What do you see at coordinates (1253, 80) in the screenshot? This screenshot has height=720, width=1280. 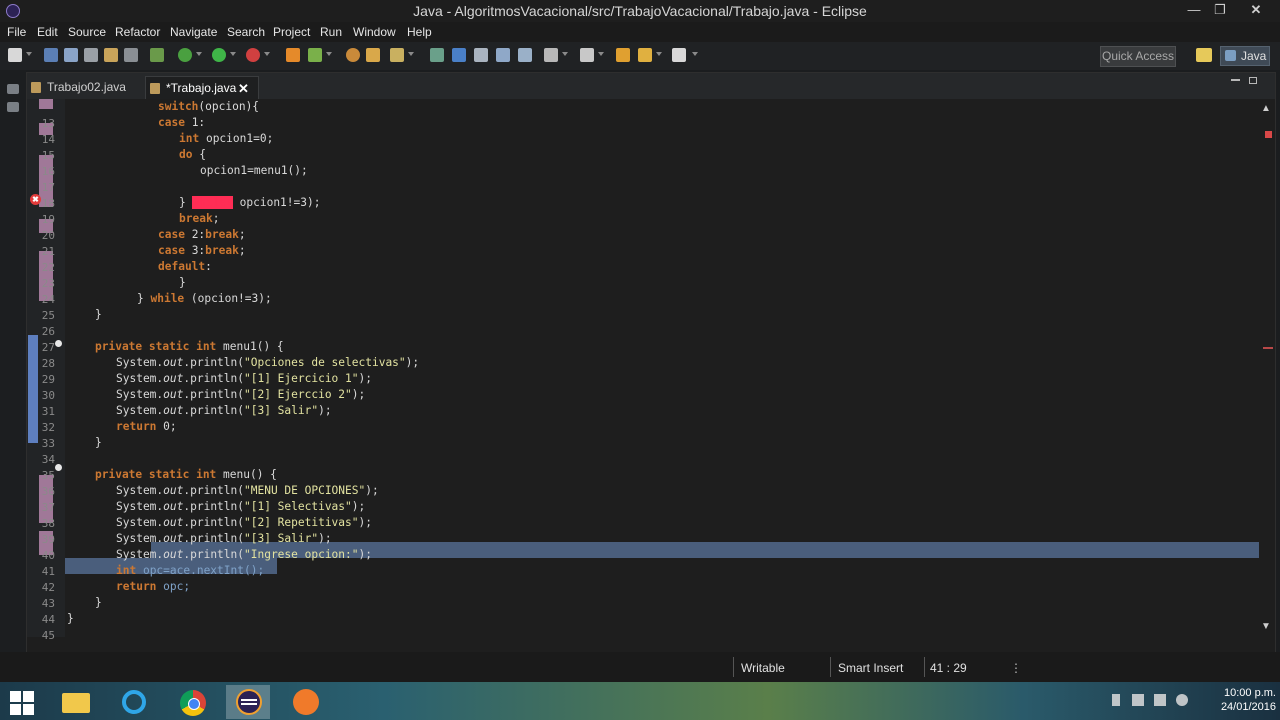 I see `maximize-editor-icon` at bounding box center [1253, 80].